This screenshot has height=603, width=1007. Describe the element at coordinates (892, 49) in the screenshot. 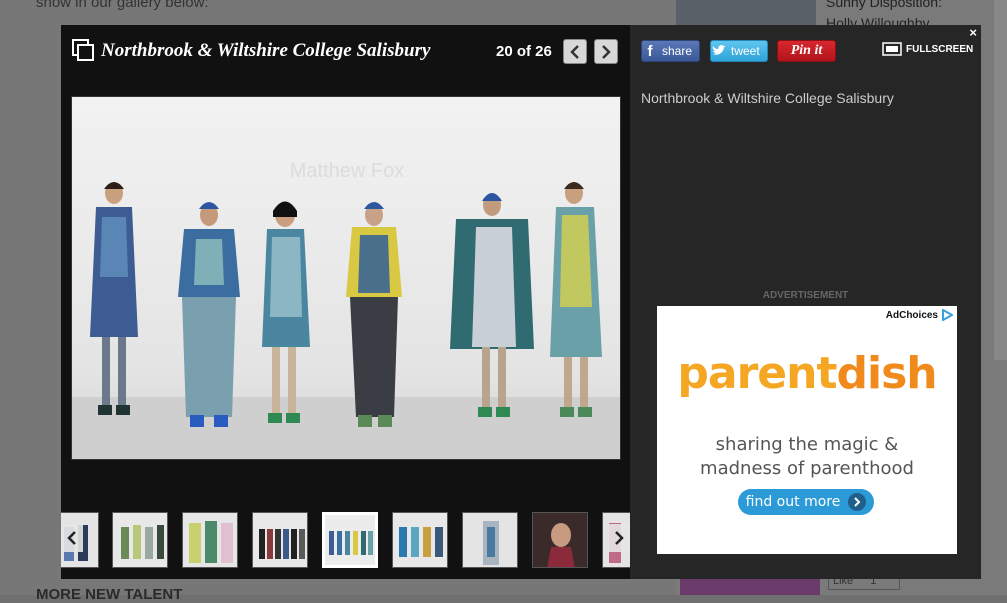

I see `fullscreen-icon` at that location.